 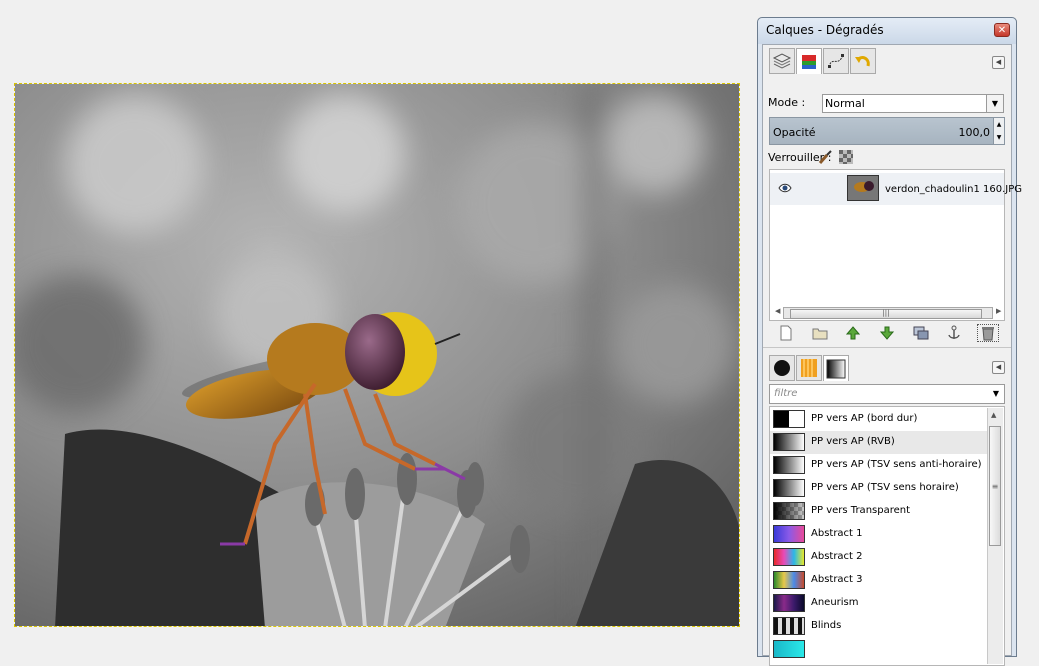 What do you see at coordinates (879, 649) in the screenshot?
I see `gradient-item` at bounding box center [879, 649].